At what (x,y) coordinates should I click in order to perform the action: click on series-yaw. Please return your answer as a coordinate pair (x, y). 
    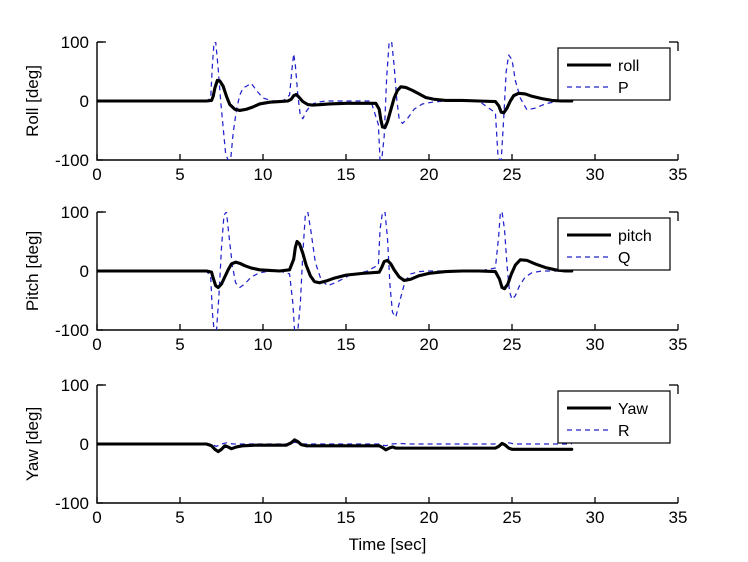
    Looking at the image, I should click on (335, 446).